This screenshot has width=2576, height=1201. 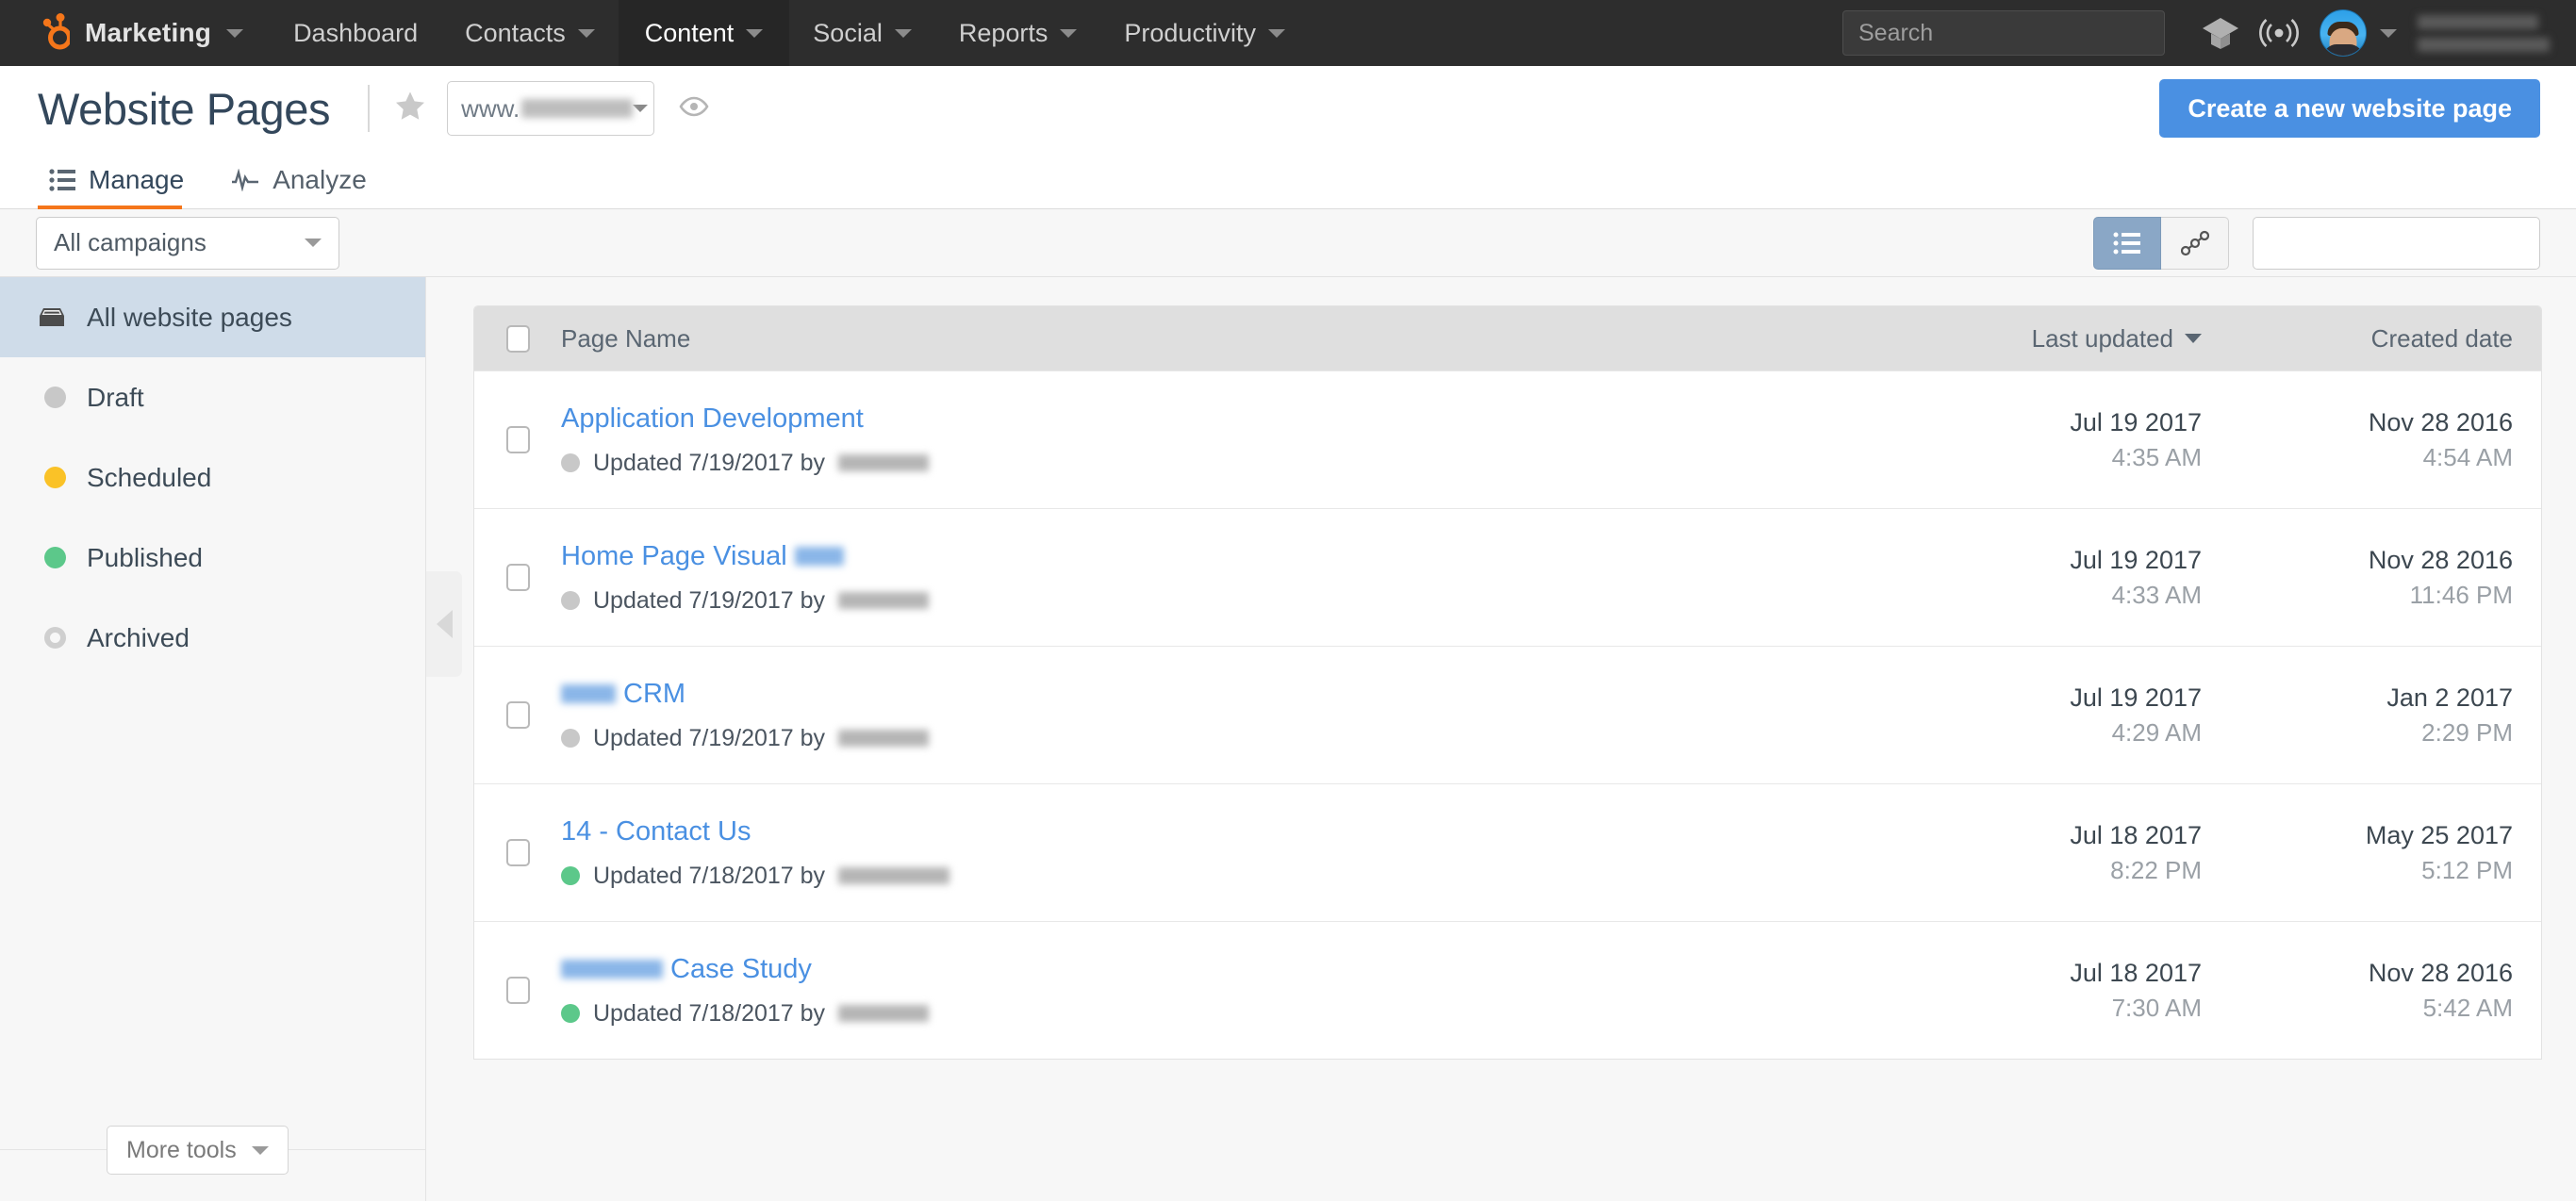 What do you see at coordinates (410, 108) in the screenshot?
I see `star-icon` at bounding box center [410, 108].